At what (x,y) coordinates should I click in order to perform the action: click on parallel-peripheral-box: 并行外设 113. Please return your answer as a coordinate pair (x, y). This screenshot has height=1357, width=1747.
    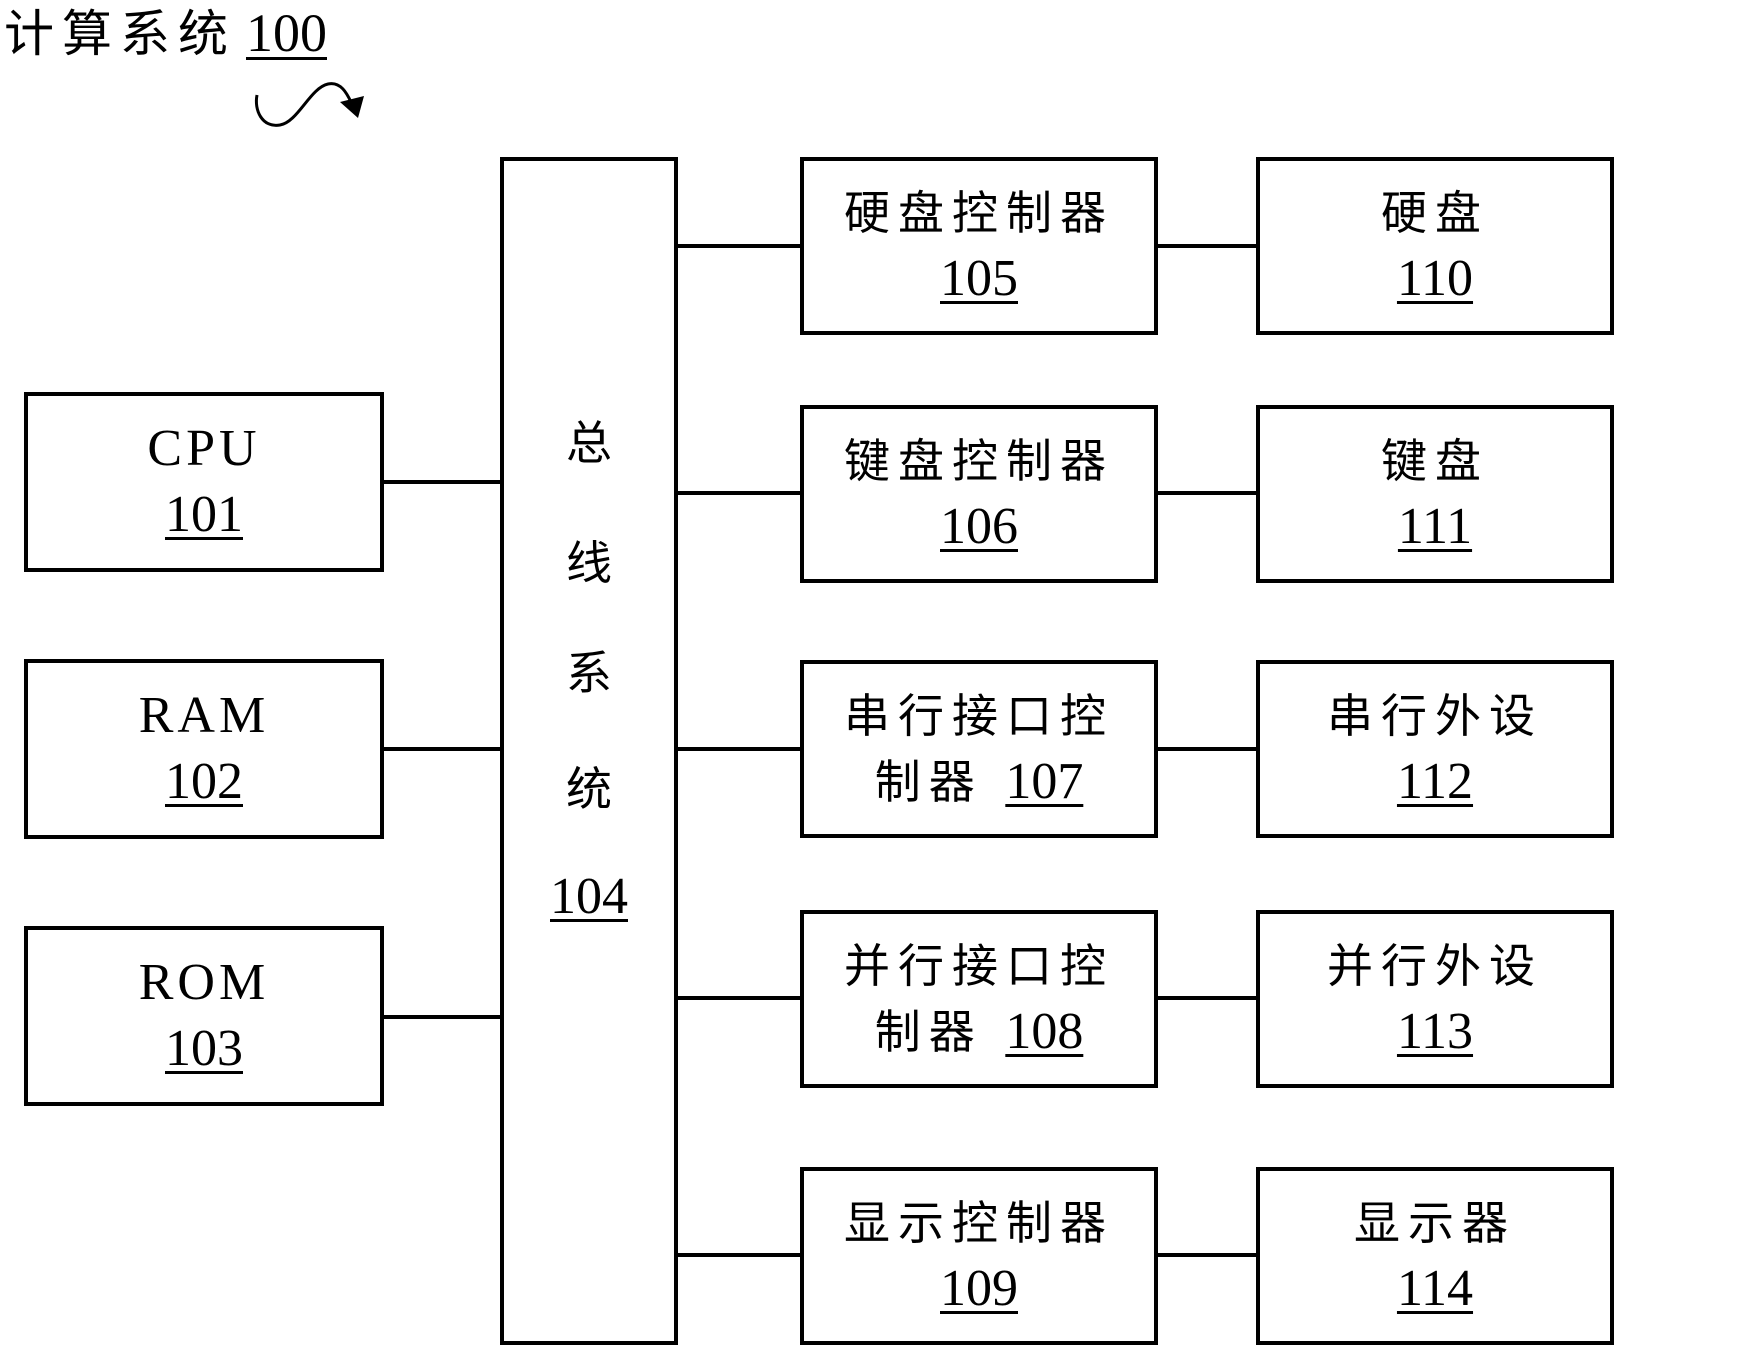
    Looking at the image, I should click on (1435, 999).